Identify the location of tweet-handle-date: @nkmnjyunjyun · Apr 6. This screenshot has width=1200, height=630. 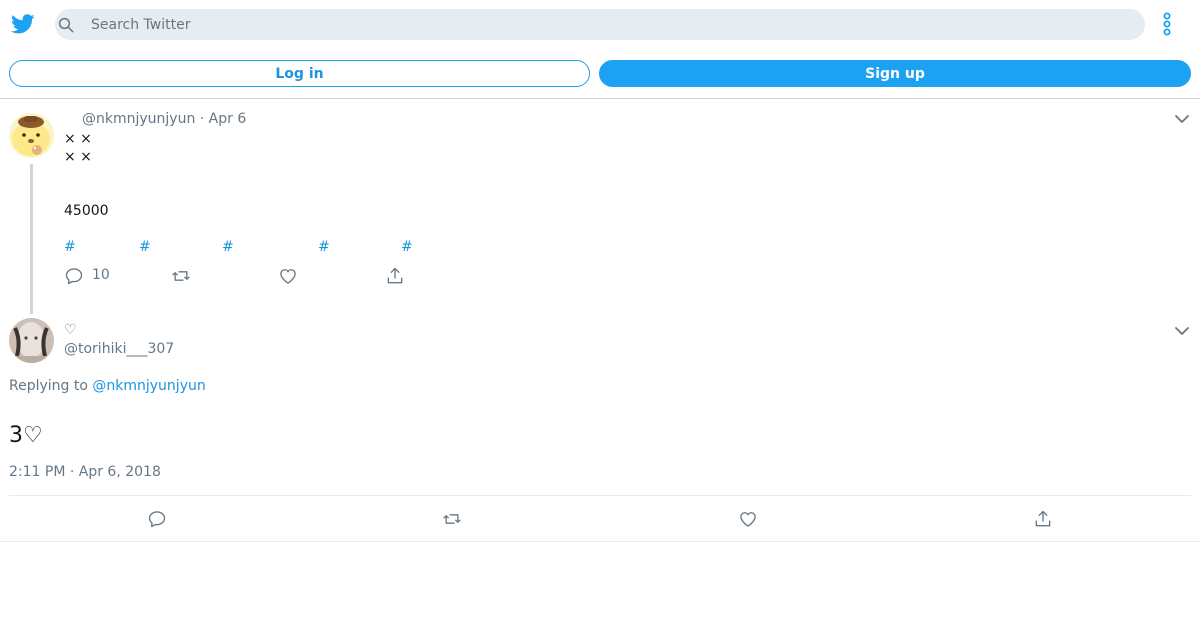
(164, 119).